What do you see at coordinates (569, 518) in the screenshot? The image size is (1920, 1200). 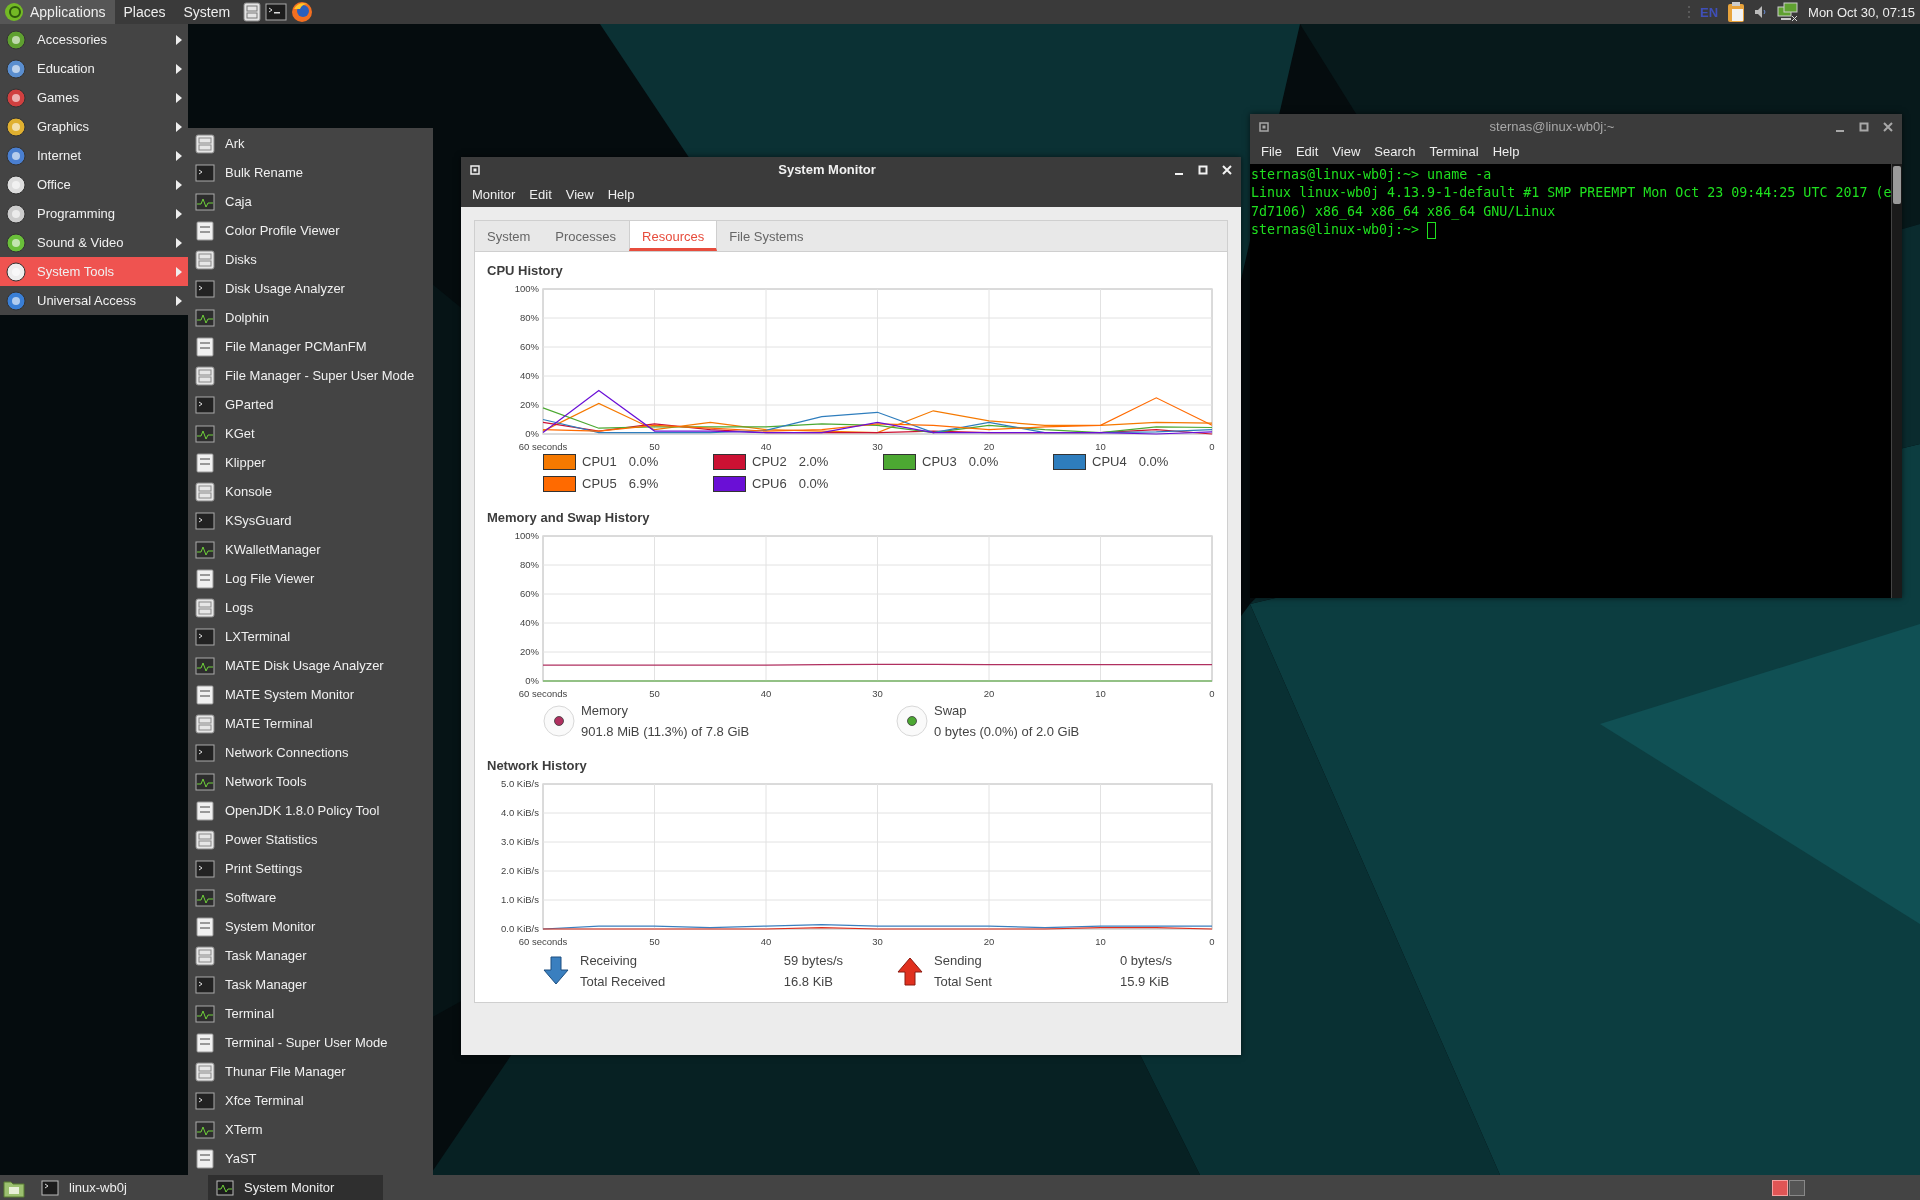 I see `section-heading: Memory and Swap History` at bounding box center [569, 518].